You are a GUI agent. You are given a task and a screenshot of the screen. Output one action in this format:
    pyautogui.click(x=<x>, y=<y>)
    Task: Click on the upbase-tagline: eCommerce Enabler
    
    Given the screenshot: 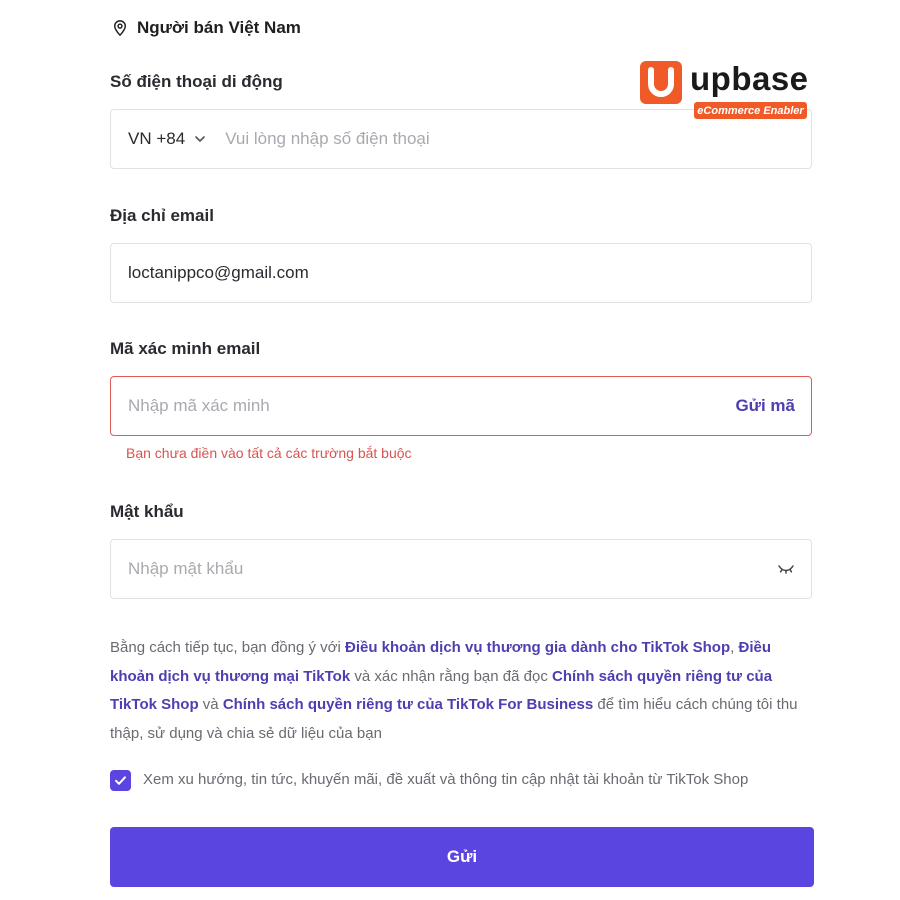 What is the action you would take?
    pyautogui.click(x=750, y=110)
    